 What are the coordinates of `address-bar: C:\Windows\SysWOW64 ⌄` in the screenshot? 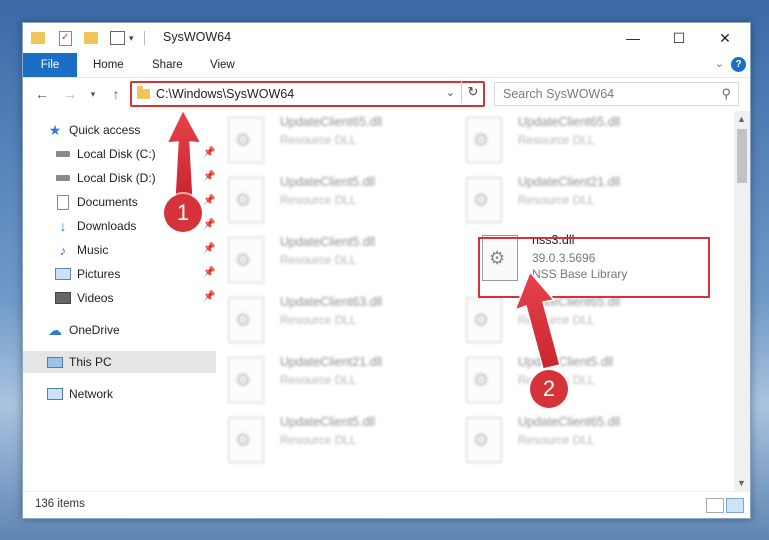 It's located at (307, 94).